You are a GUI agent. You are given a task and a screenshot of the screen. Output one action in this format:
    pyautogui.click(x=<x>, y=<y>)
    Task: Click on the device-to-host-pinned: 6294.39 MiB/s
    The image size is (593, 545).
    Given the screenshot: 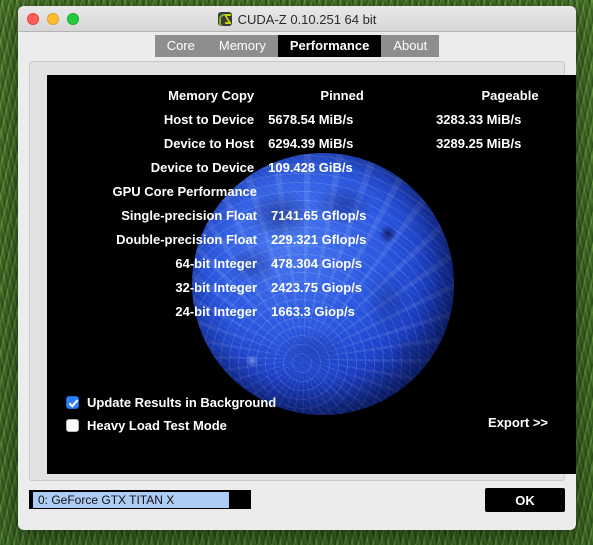 What is the action you would take?
    pyautogui.click(x=311, y=143)
    